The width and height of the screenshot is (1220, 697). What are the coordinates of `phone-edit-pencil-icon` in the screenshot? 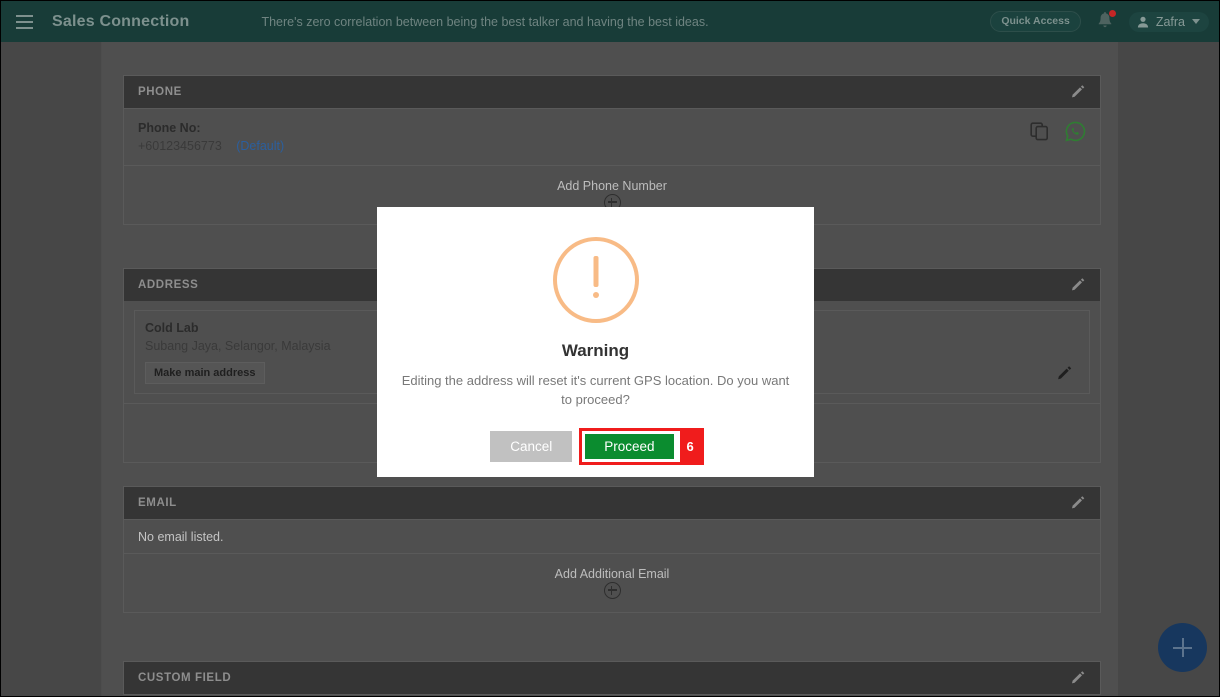 It's located at (1077, 92).